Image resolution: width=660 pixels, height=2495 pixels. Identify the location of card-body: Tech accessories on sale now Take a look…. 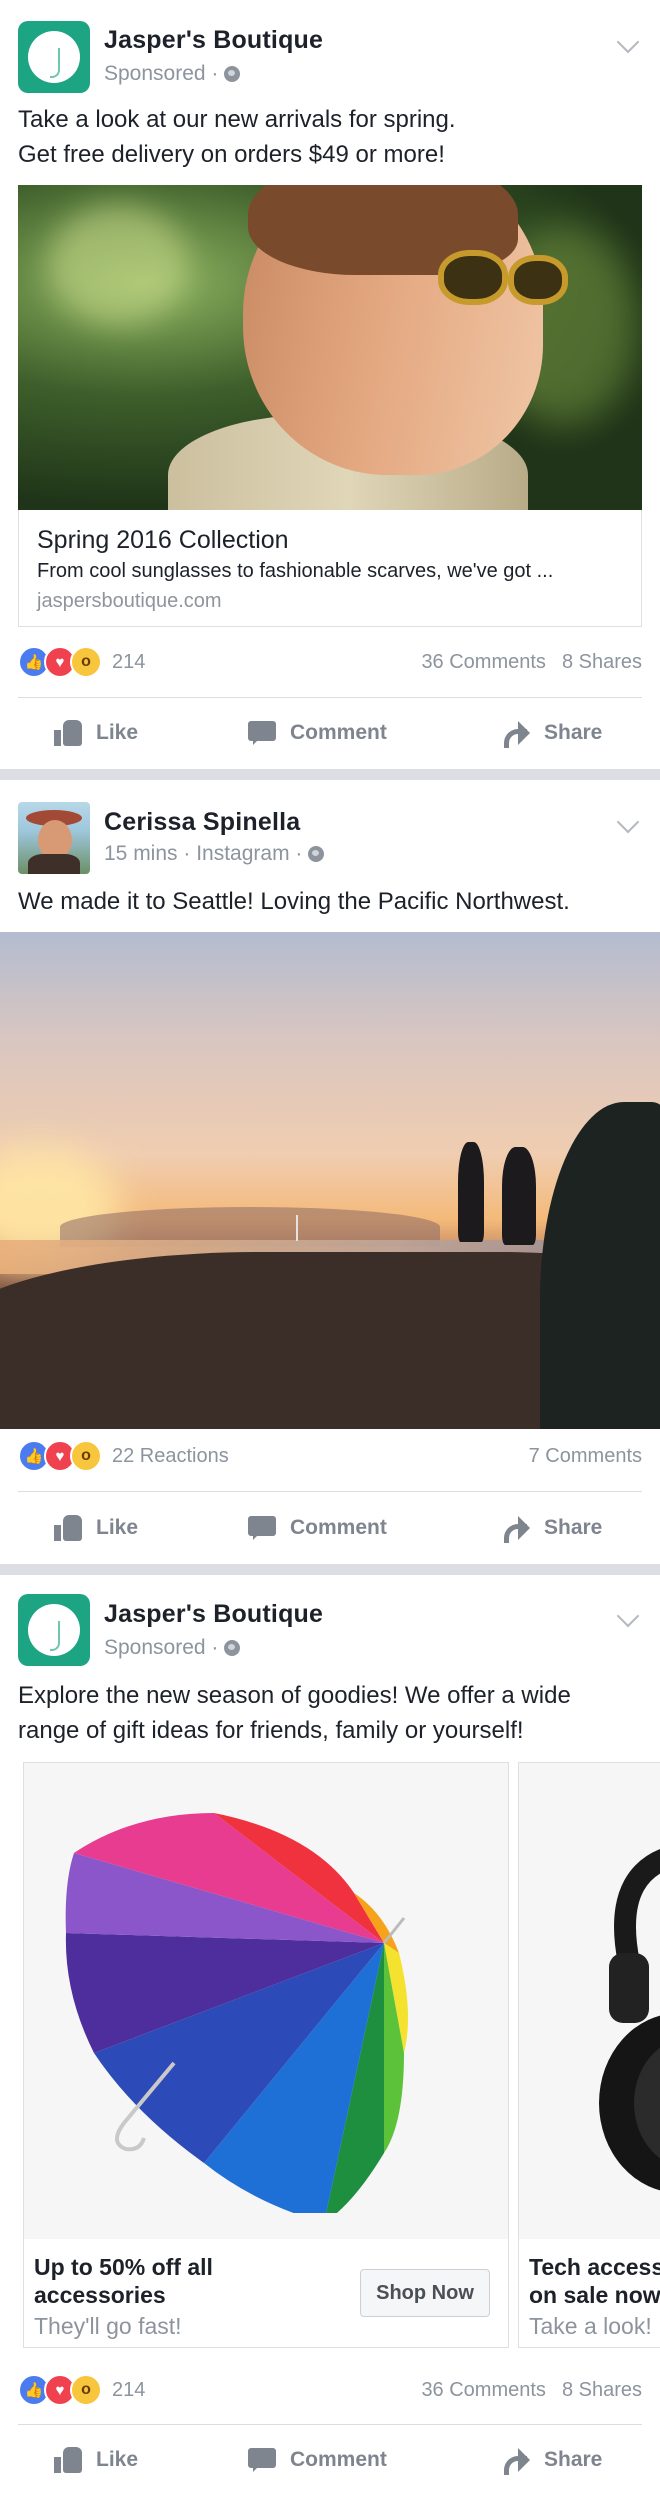
(589, 2293).